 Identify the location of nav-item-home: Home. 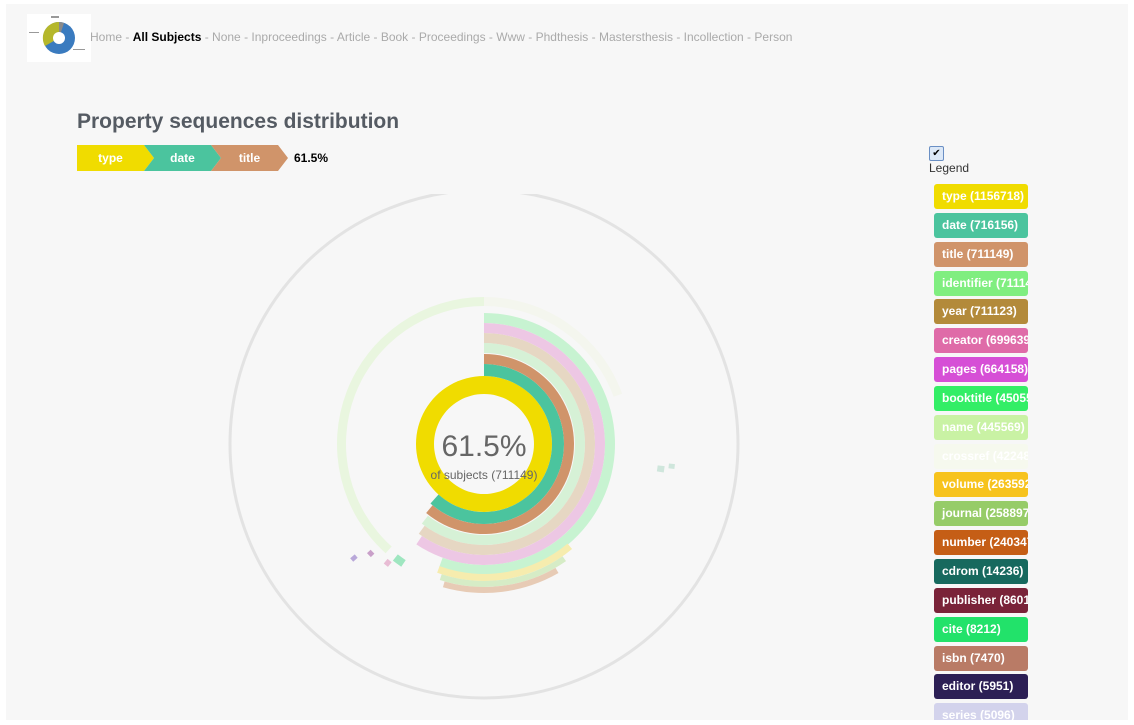
(106, 37).